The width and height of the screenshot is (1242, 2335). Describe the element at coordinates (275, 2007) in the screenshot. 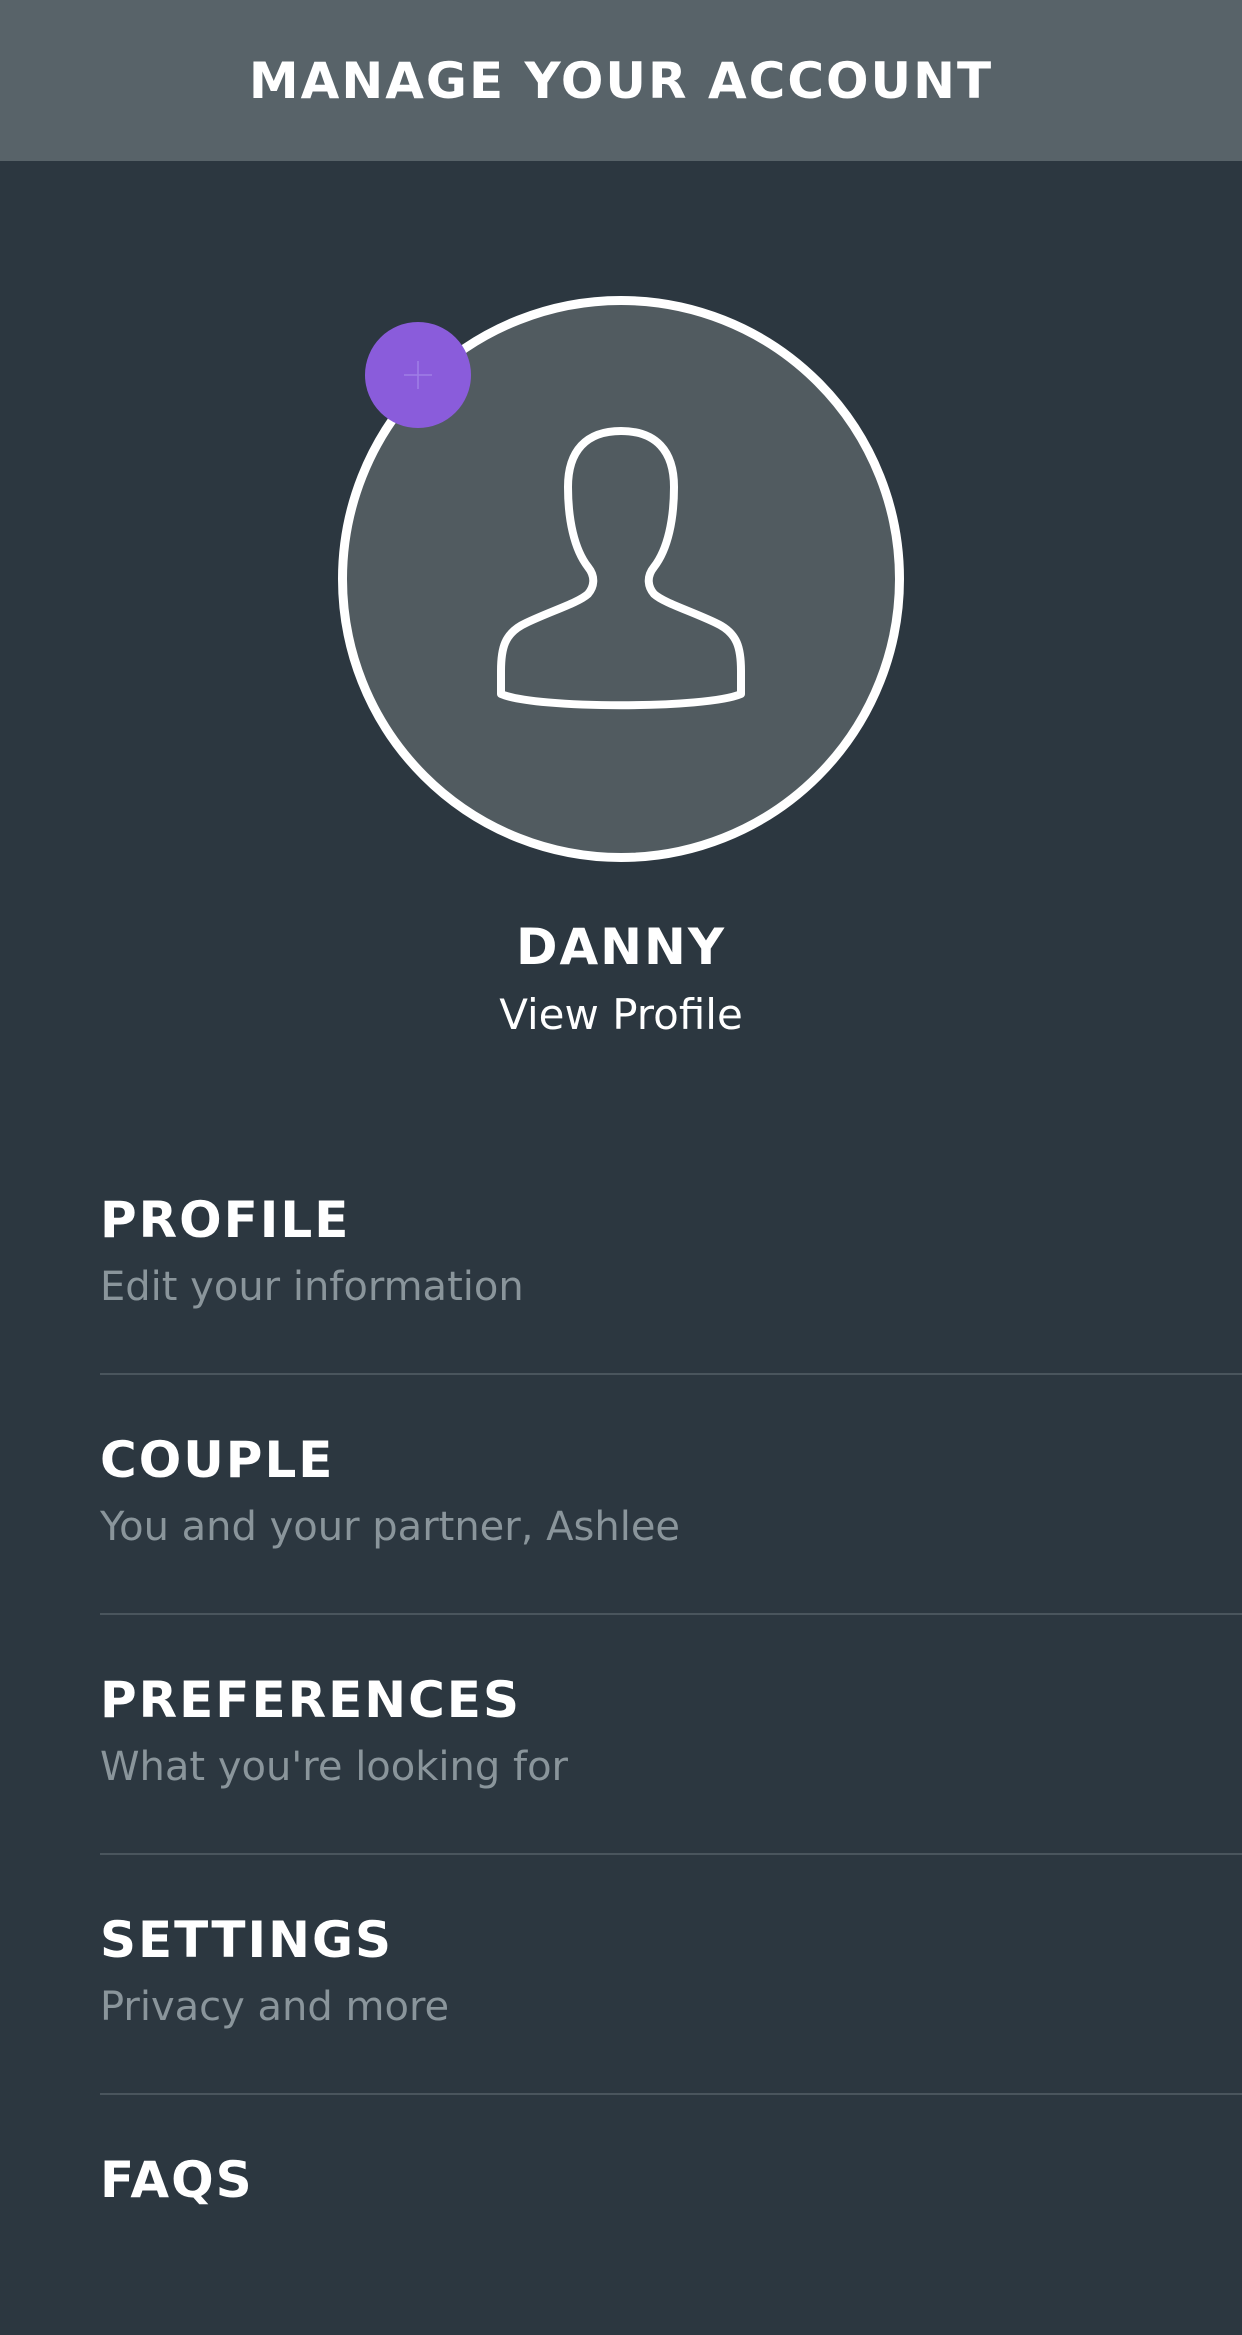

I see `menu-item-subtitle: Privacy and more` at that location.